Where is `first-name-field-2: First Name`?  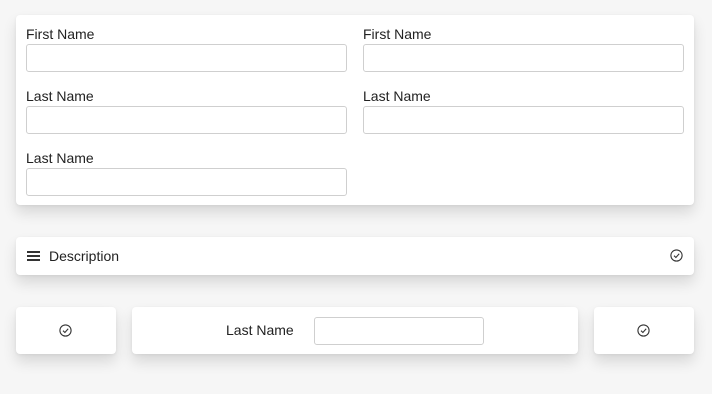 first-name-field-2: First Name is located at coordinates (523, 49).